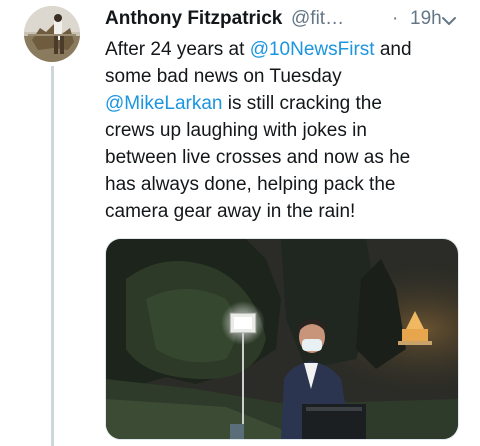  Describe the element at coordinates (164, 103) in the screenshot. I see `mention-link: @MikeLarkan` at that location.